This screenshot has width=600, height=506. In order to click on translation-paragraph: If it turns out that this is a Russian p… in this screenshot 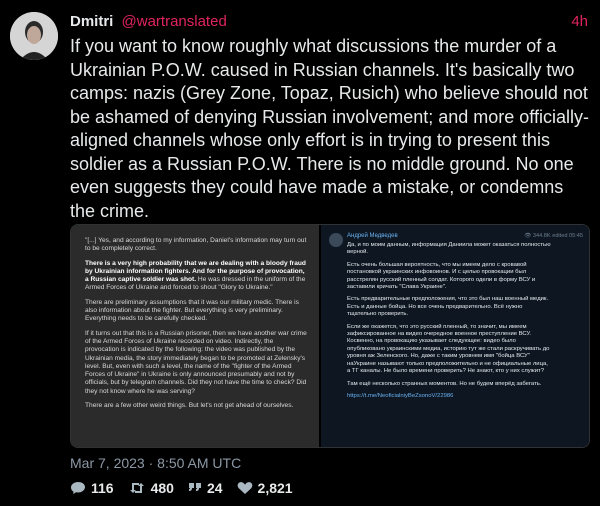, I will do `click(196, 362)`.